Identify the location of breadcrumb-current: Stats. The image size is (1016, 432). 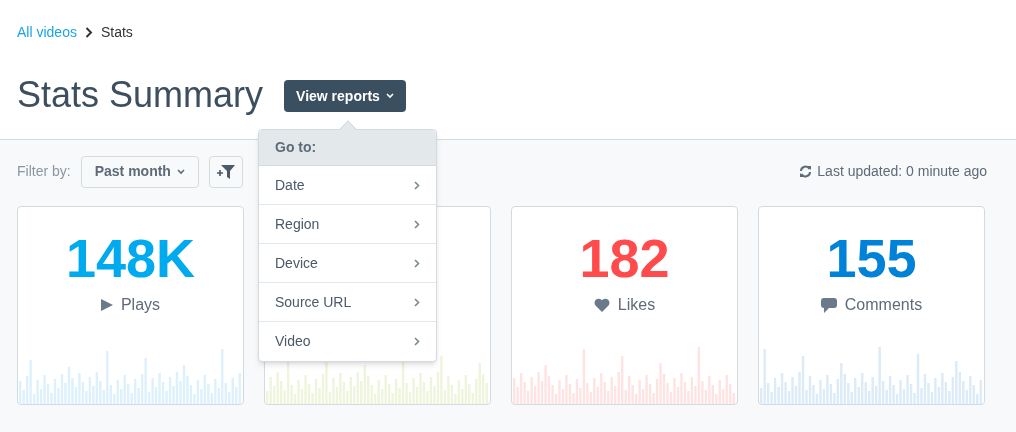
(116, 32).